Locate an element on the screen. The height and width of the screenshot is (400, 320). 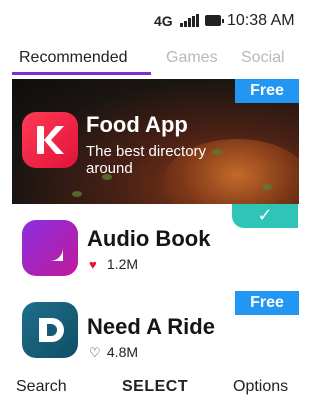
softkey-select: SELECT is located at coordinates (155, 387).